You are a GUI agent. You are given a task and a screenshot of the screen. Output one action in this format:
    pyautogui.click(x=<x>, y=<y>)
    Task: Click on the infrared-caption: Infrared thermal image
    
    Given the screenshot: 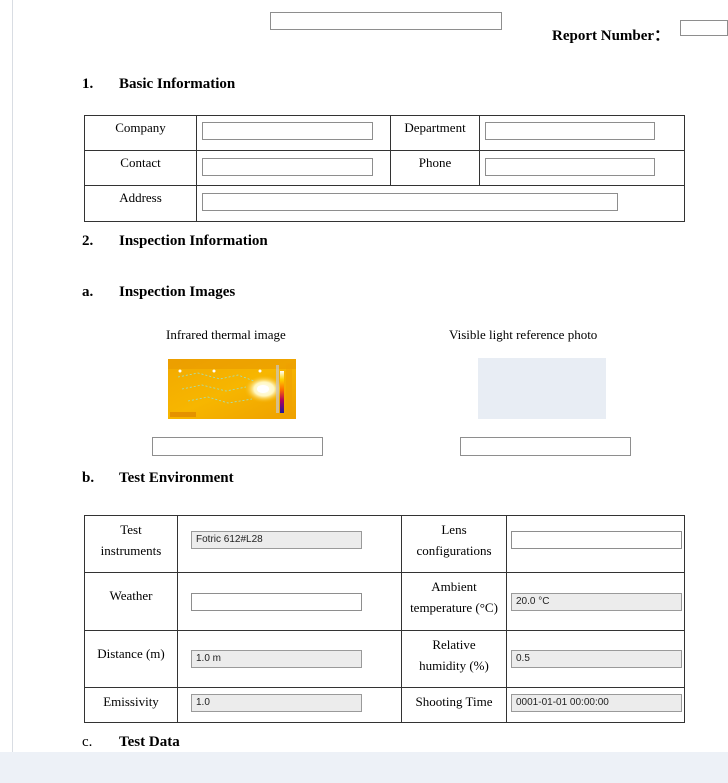 What is the action you would take?
    pyautogui.click(x=226, y=334)
    